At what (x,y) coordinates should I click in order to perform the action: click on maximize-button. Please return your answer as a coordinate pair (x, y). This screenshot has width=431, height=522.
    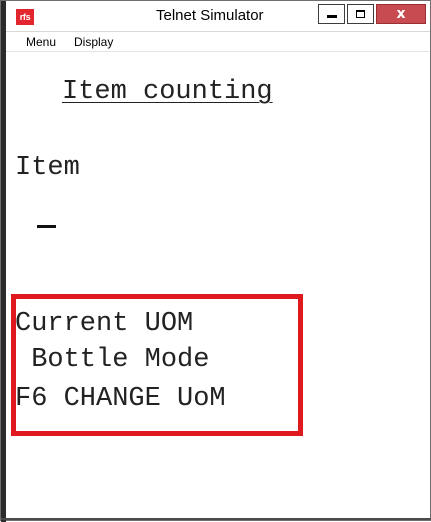
    Looking at the image, I should click on (360, 14).